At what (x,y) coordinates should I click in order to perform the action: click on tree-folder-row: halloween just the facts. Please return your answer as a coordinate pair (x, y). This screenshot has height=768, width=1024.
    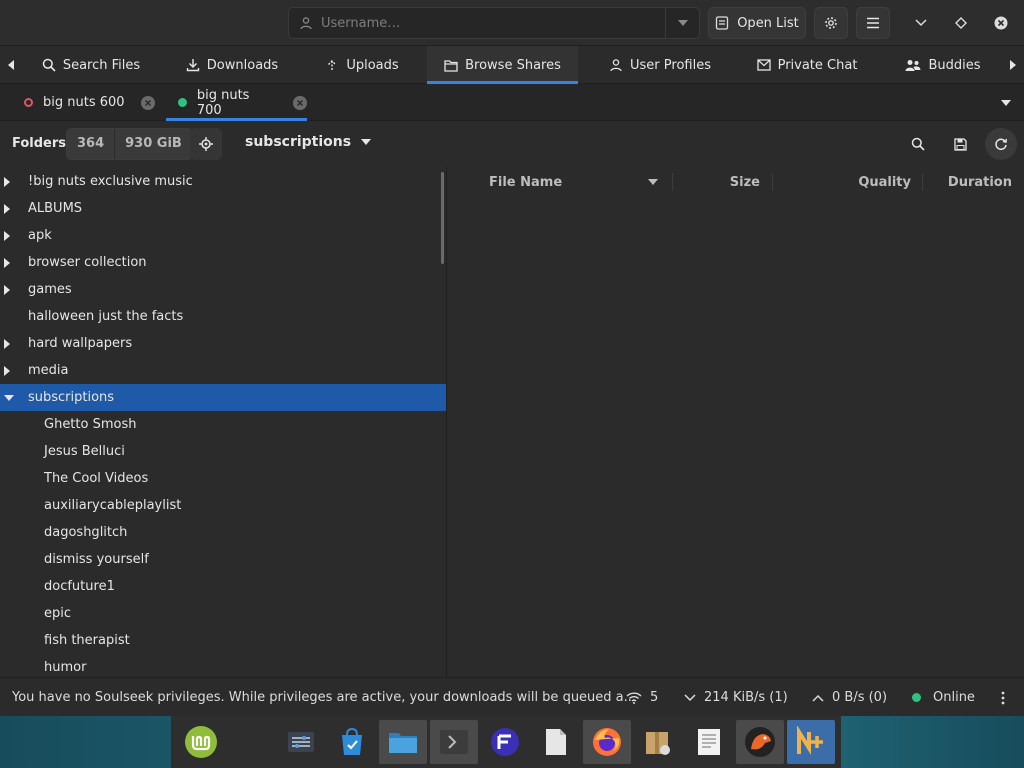
    Looking at the image, I should click on (223, 316).